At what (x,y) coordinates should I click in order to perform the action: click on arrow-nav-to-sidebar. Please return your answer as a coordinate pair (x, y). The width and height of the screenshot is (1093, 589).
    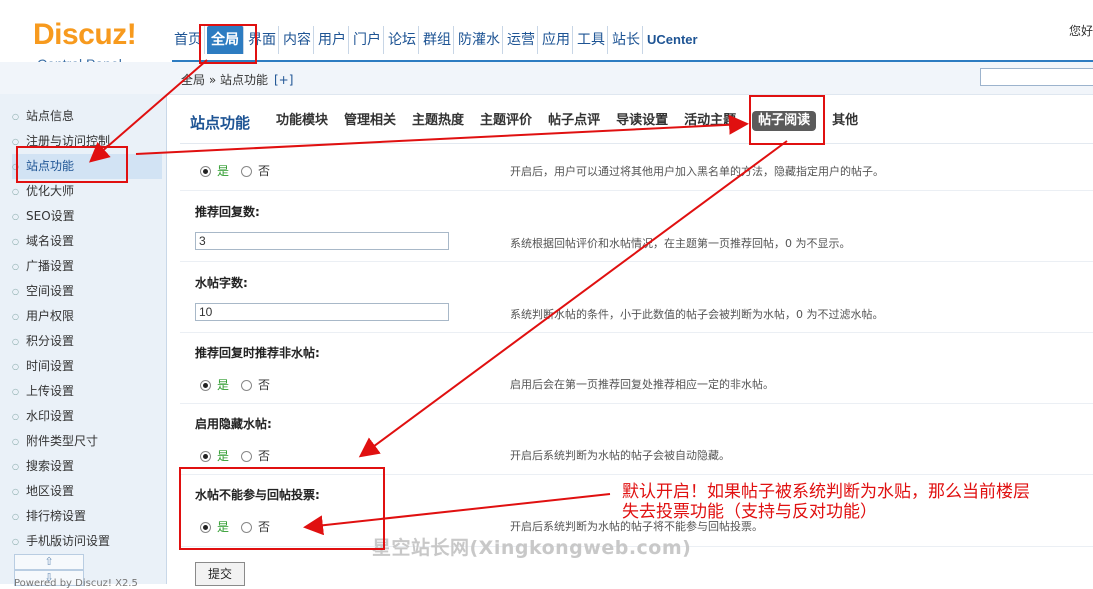
    Looking at the image, I should click on (148, 111).